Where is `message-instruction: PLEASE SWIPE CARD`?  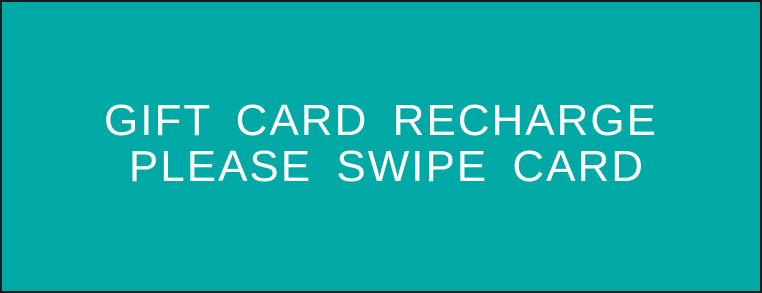
message-instruction: PLEASE SWIPE CARD is located at coordinates (387, 166).